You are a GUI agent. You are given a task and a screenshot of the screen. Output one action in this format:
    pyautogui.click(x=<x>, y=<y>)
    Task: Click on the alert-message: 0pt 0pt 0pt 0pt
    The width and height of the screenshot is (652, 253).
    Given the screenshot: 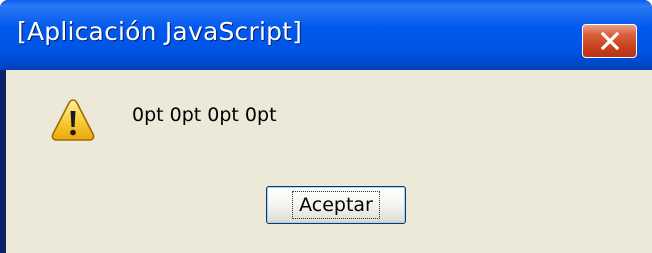 What is the action you would take?
    pyautogui.click(x=204, y=115)
    